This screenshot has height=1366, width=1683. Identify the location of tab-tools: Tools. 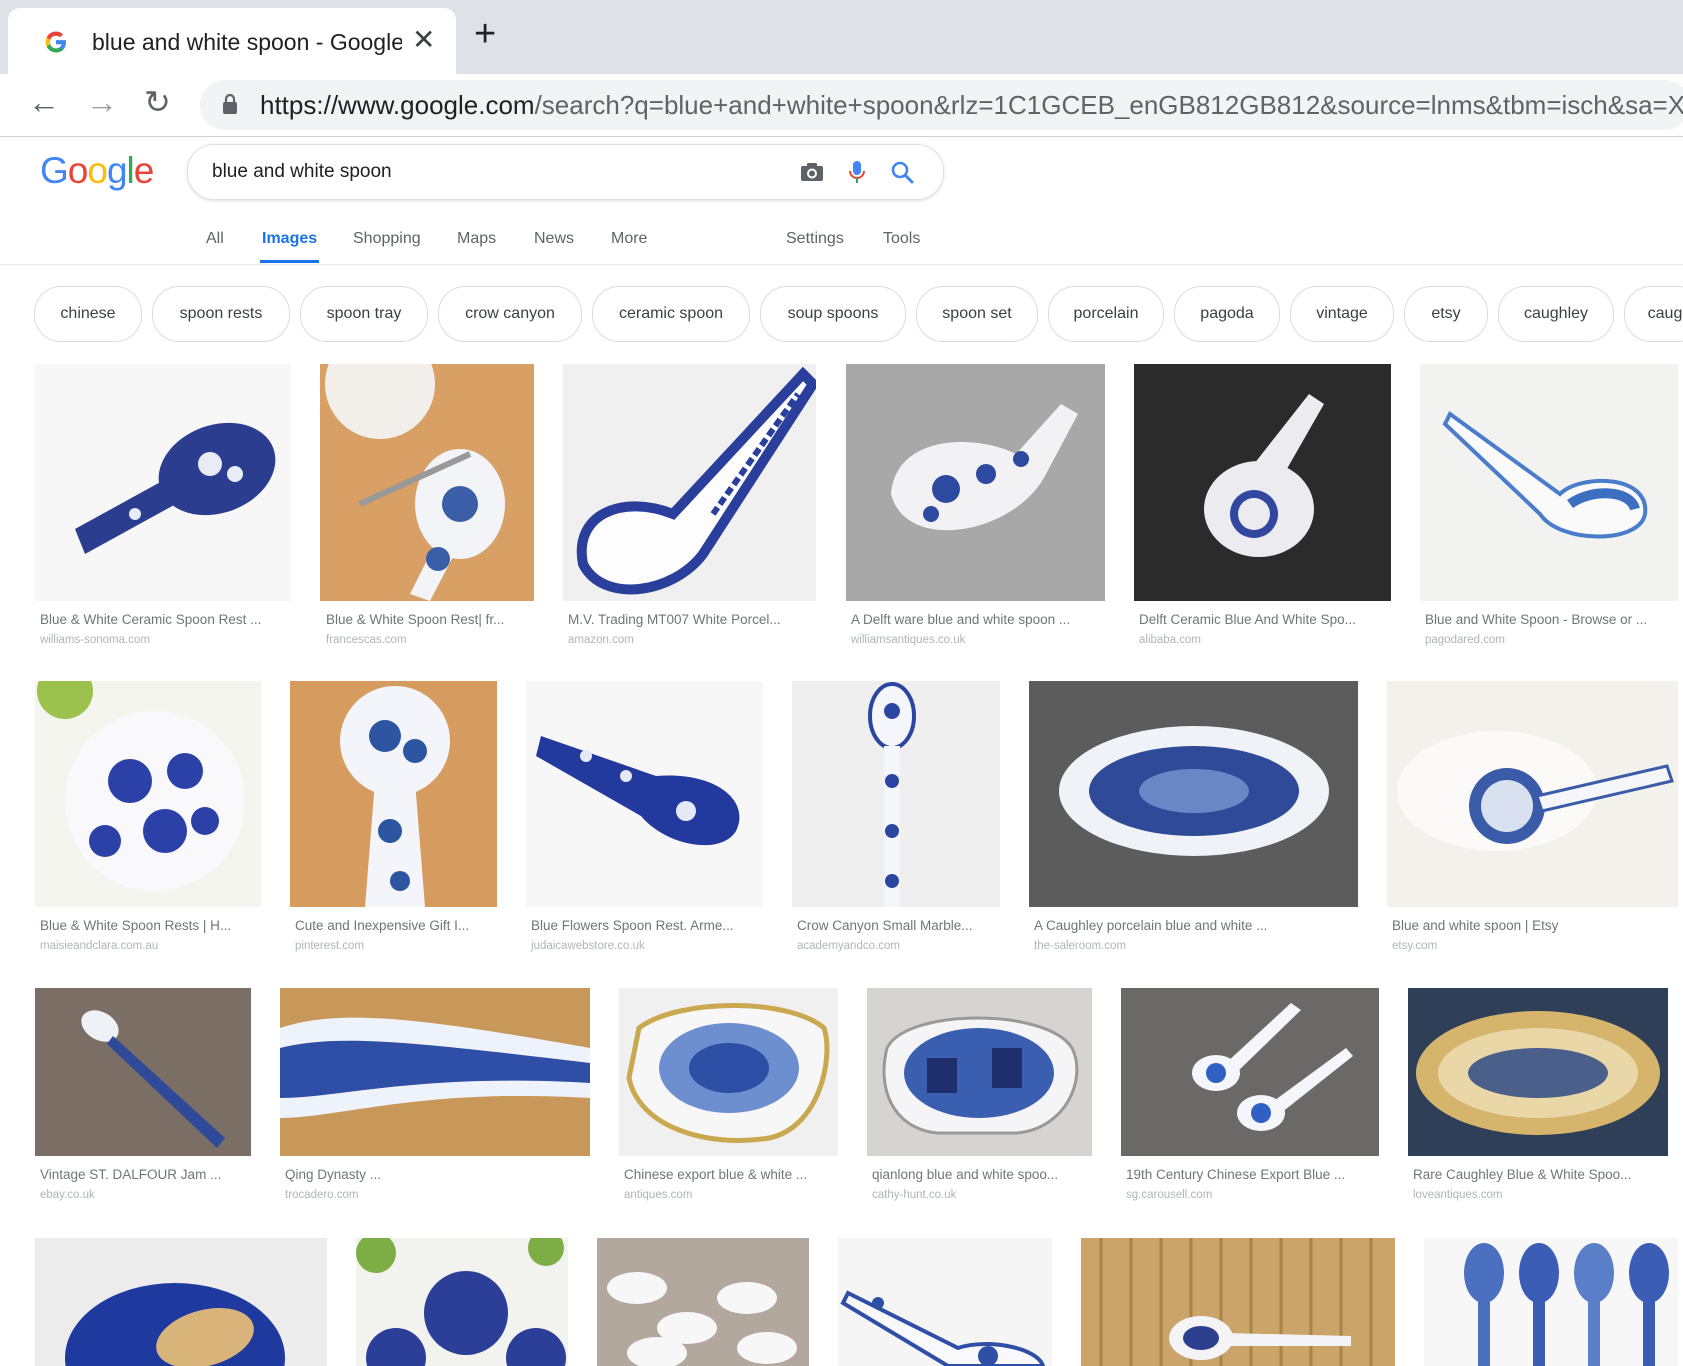
(901, 239).